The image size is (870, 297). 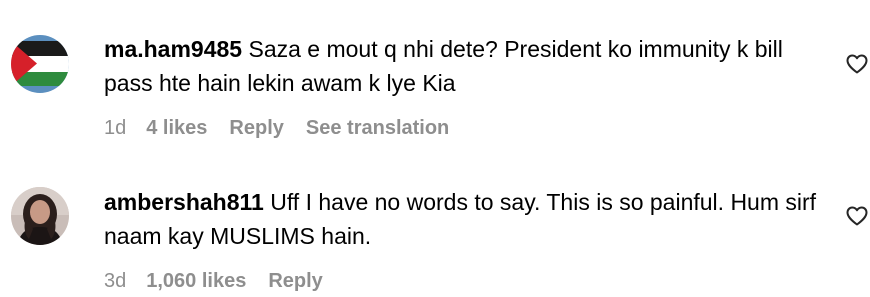 What do you see at coordinates (377, 128) in the screenshot?
I see `see-translation-button: See translation` at bounding box center [377, 128].